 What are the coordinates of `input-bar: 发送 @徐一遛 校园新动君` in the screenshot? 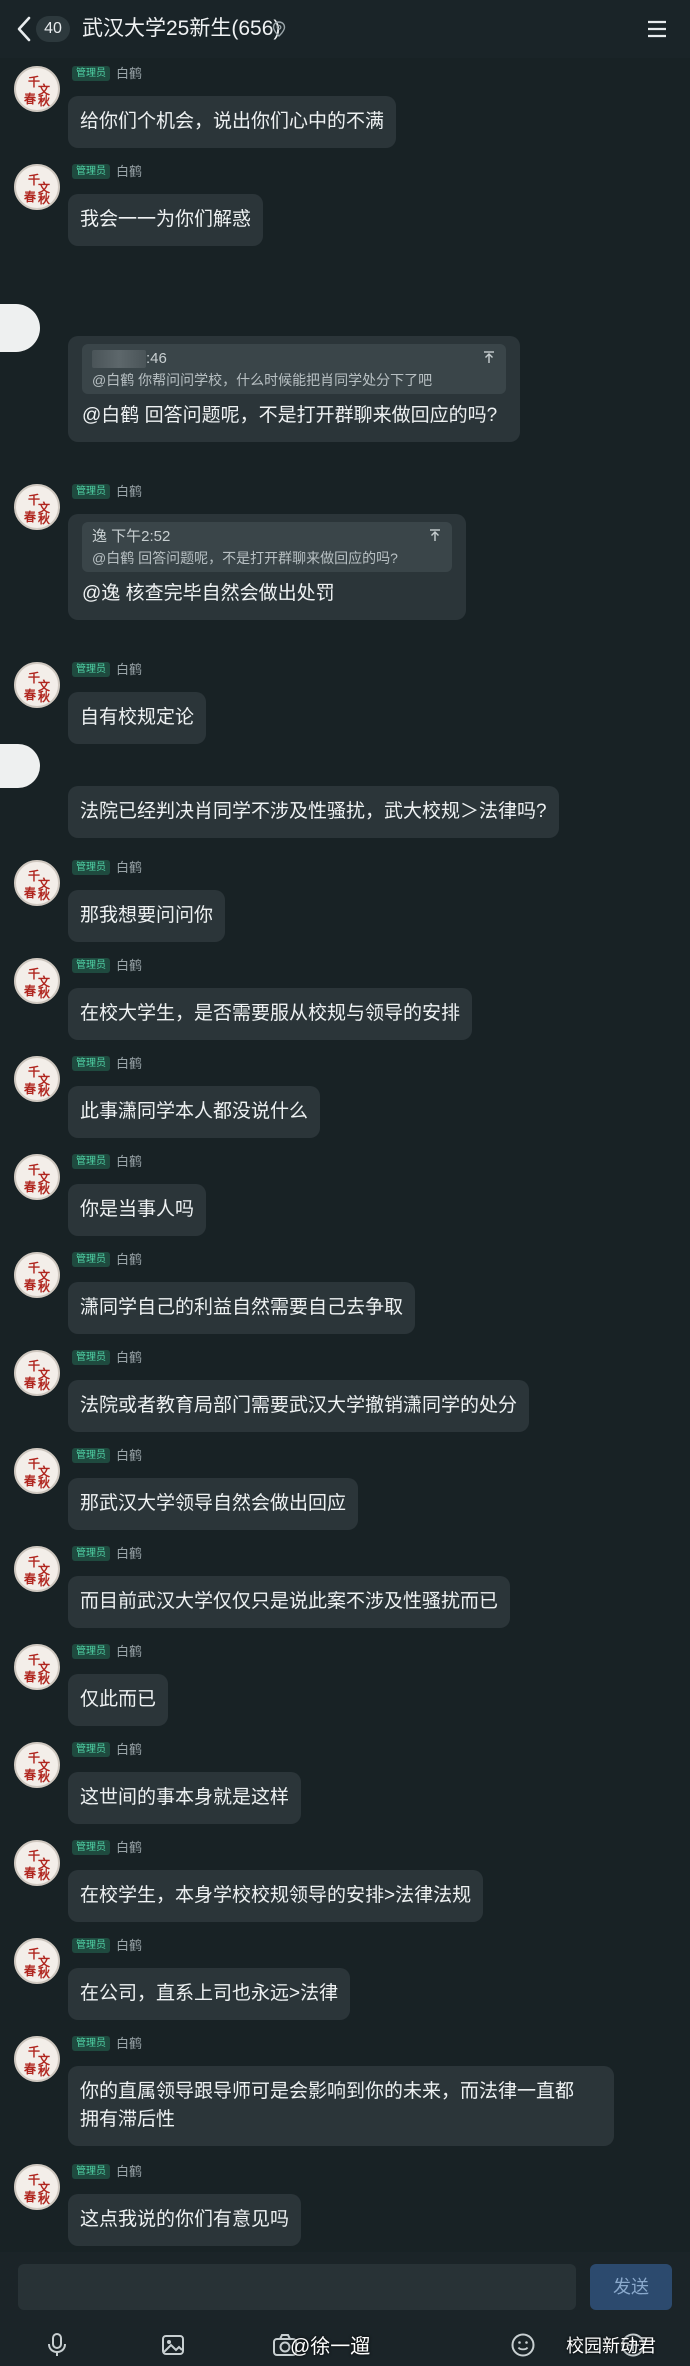 It's located at (345, 2309).